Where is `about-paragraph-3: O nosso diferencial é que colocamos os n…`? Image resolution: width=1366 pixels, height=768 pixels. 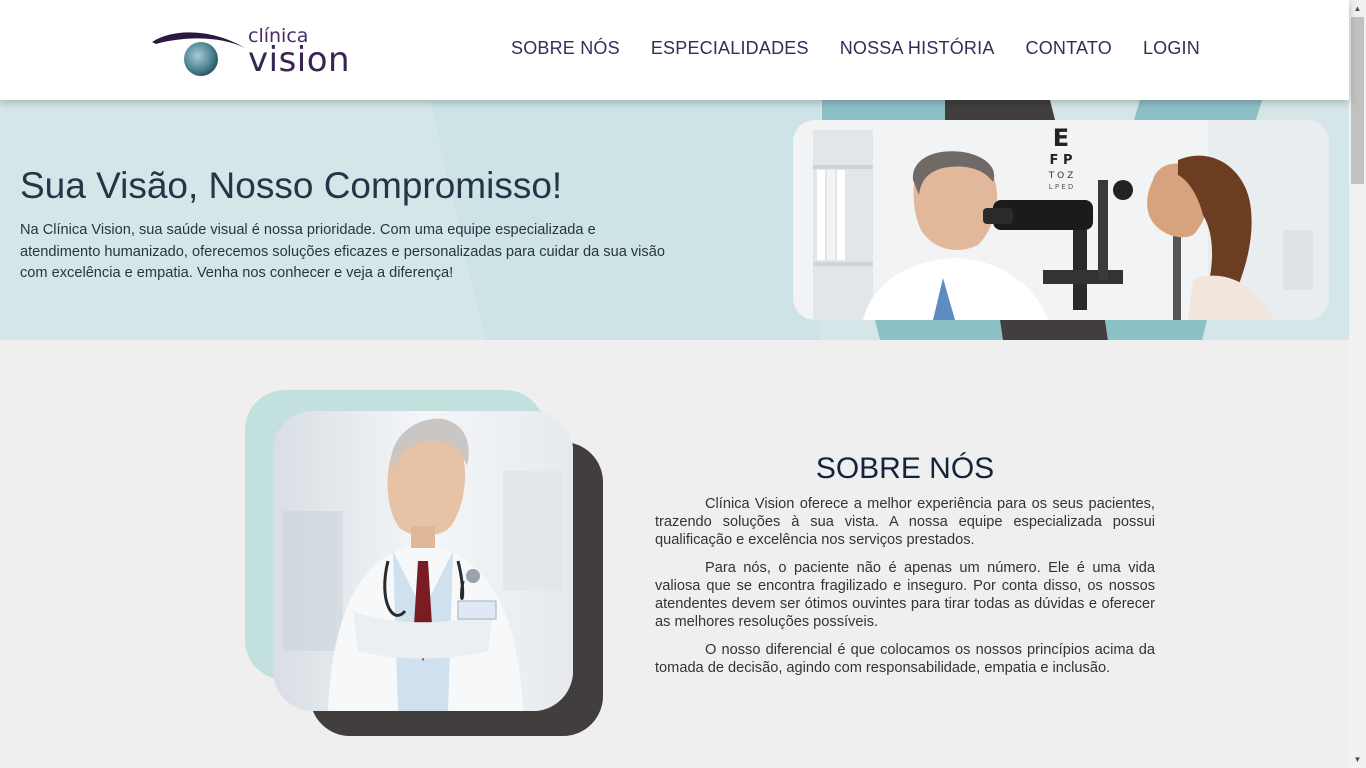 about-paragraph-3: O nosso diferencial é que colocamos os n… is located at coordinates (905, 659).